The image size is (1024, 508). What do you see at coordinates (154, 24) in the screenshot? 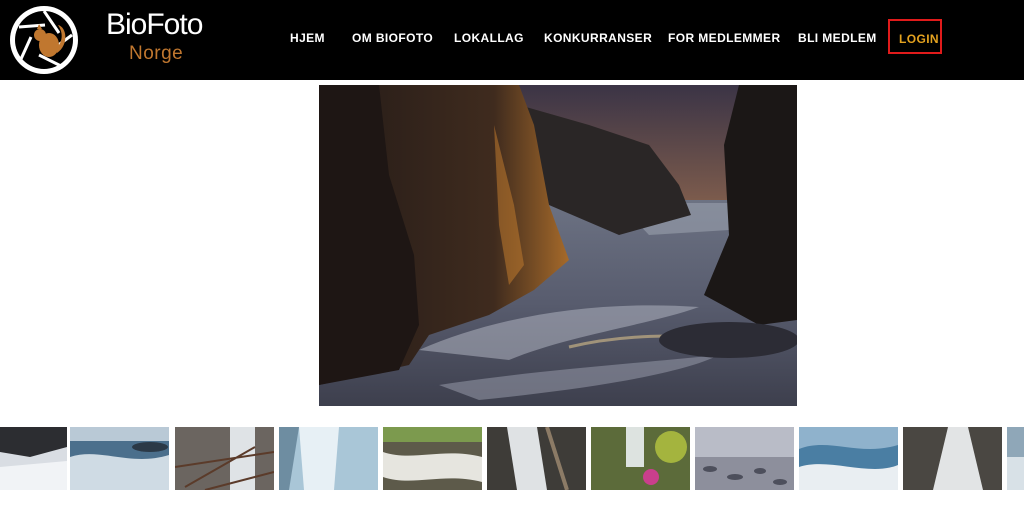
I see `brand-name: BioFoto` at bounding box center [154, 24].